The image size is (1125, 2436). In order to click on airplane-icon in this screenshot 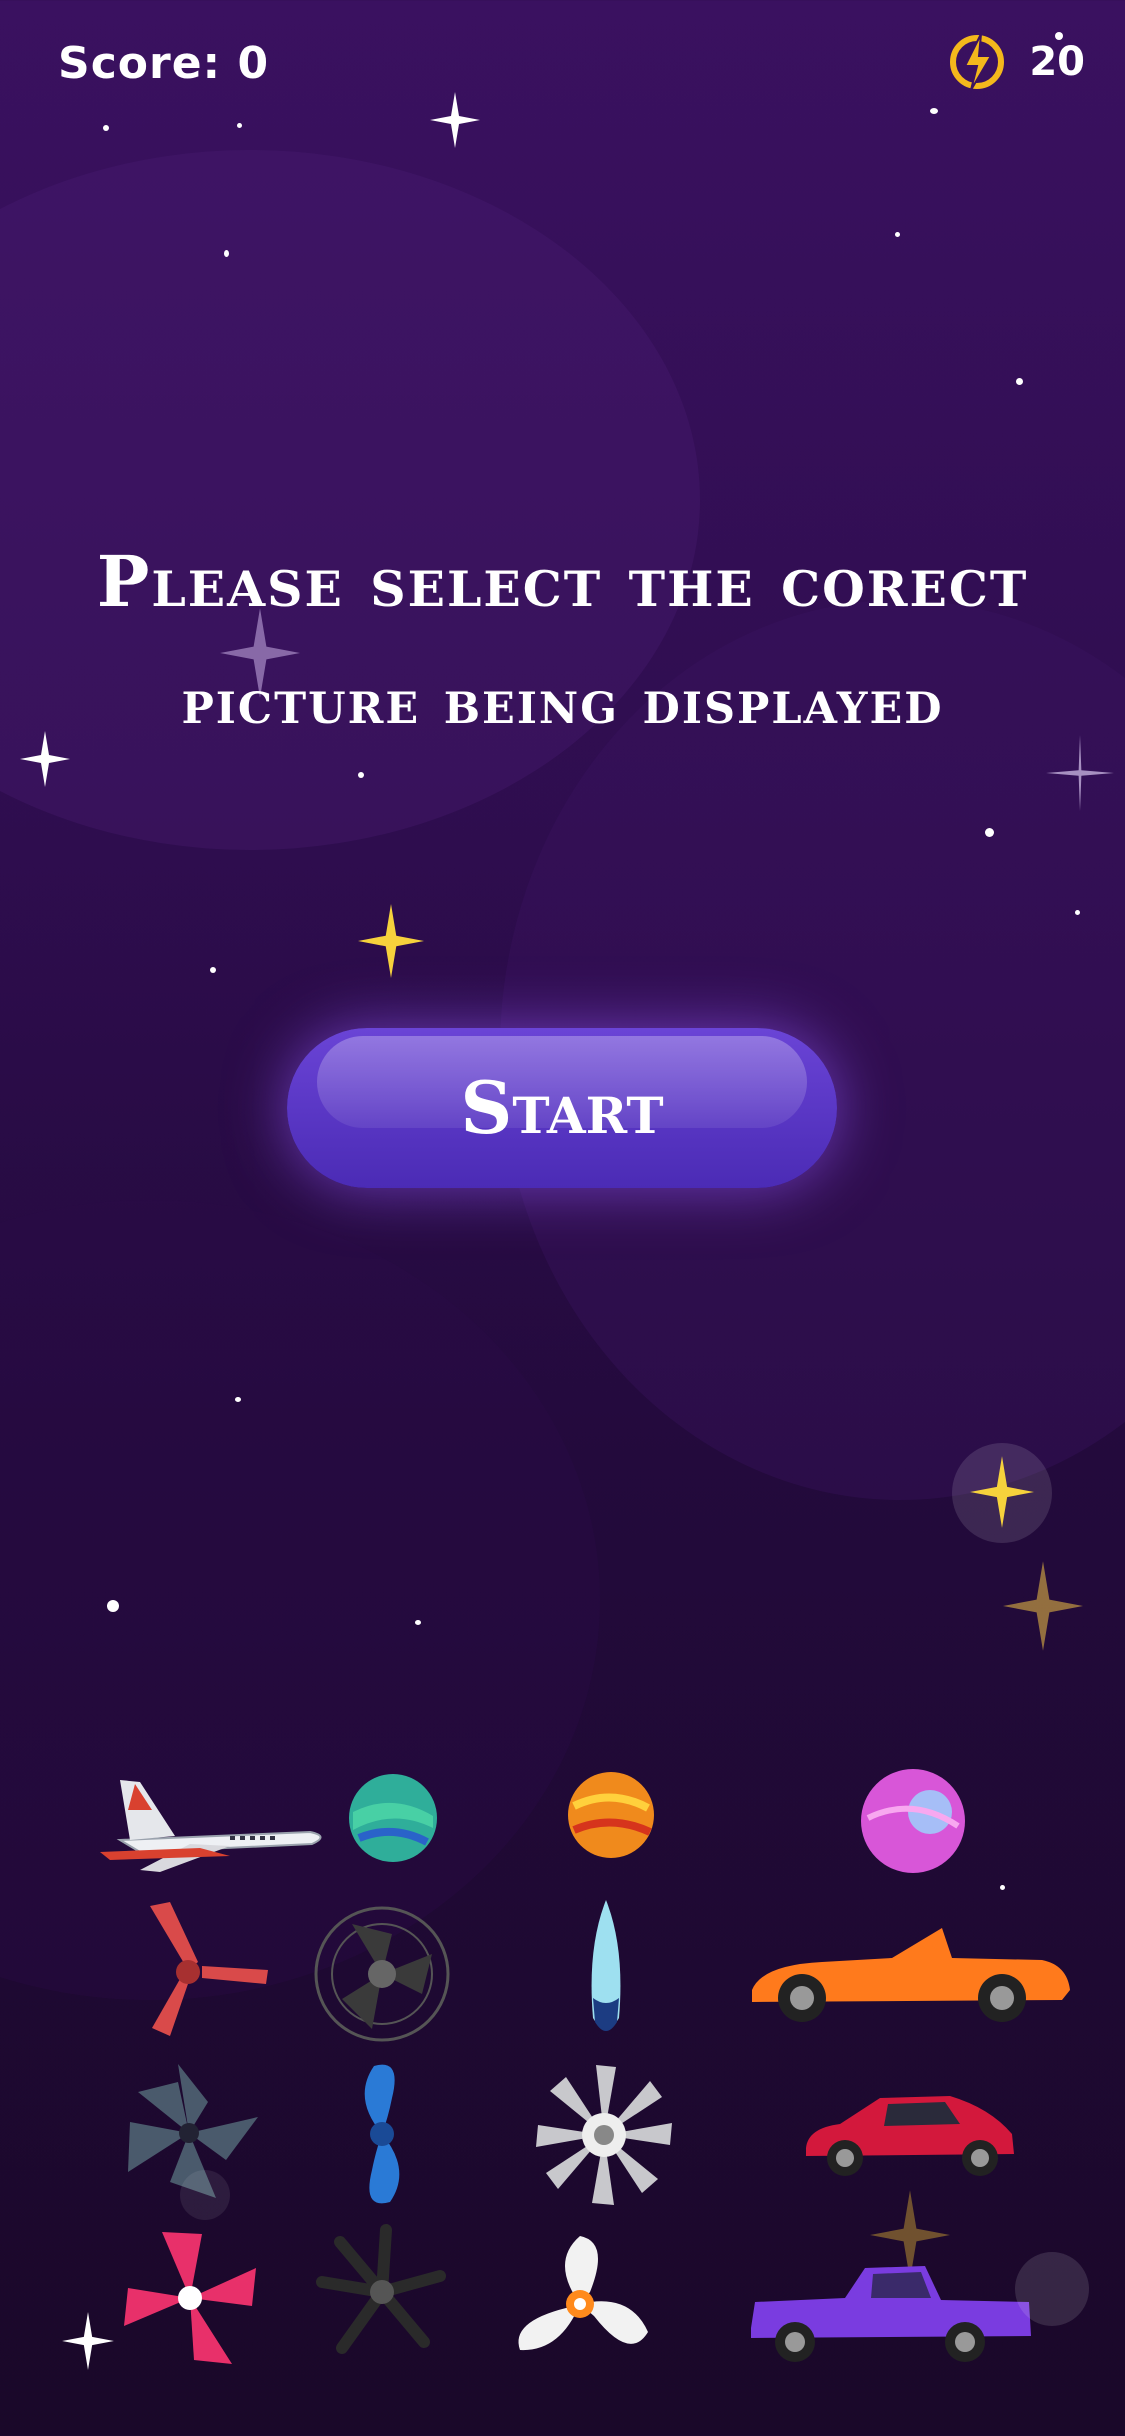, I will do `click(205, 1825)`.